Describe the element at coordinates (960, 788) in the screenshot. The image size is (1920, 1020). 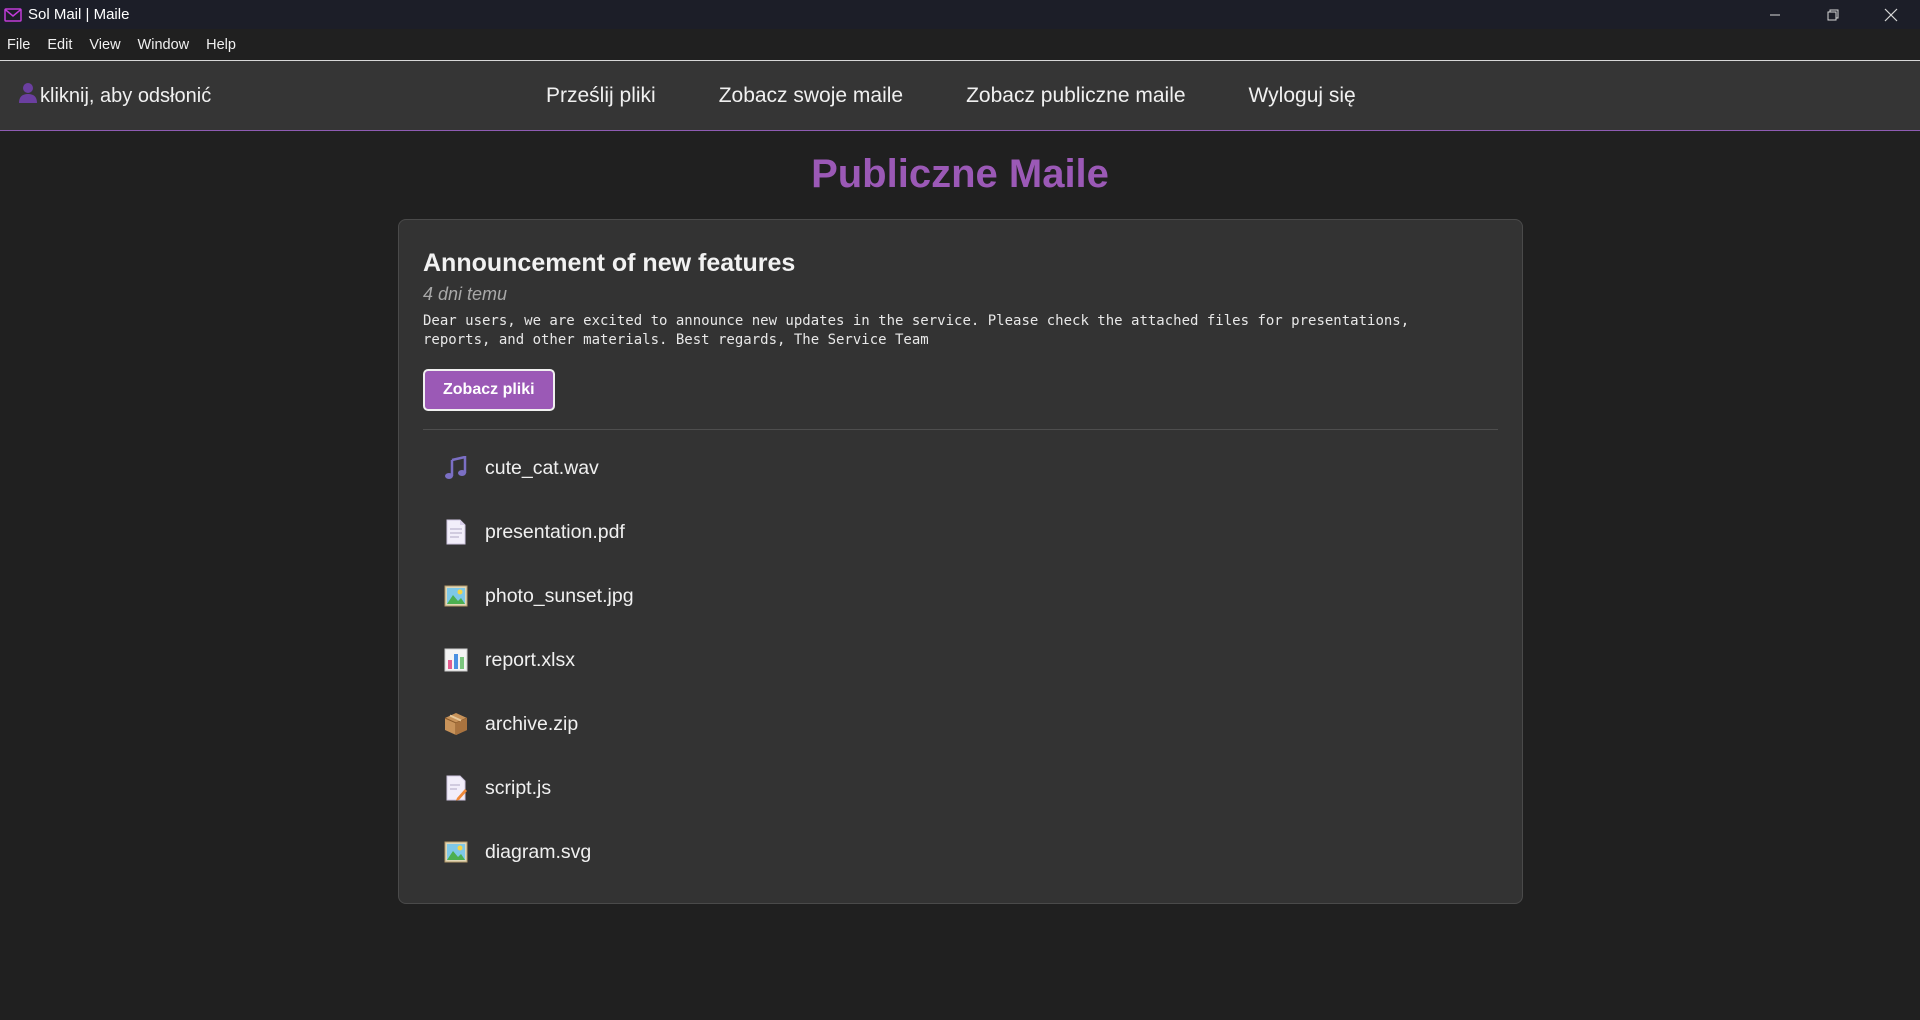
I see `file-item: script.js` at that location.